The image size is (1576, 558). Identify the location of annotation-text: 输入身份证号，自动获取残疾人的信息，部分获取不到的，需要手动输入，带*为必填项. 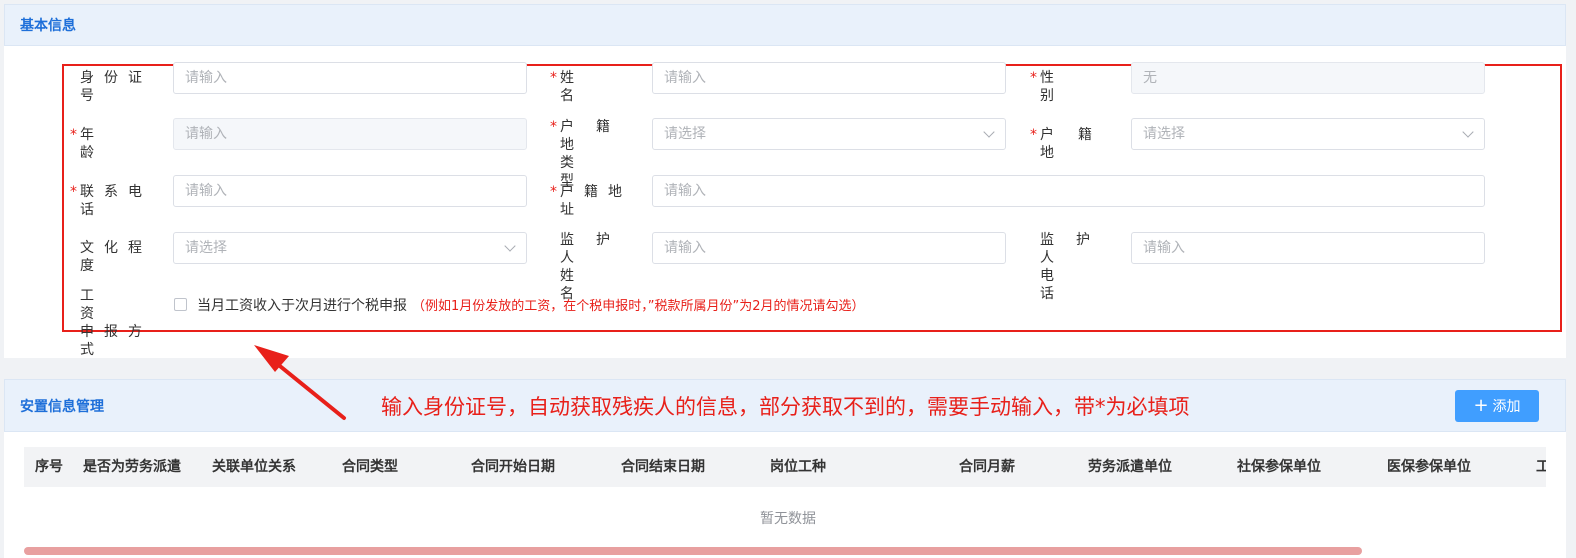
(785, 407).